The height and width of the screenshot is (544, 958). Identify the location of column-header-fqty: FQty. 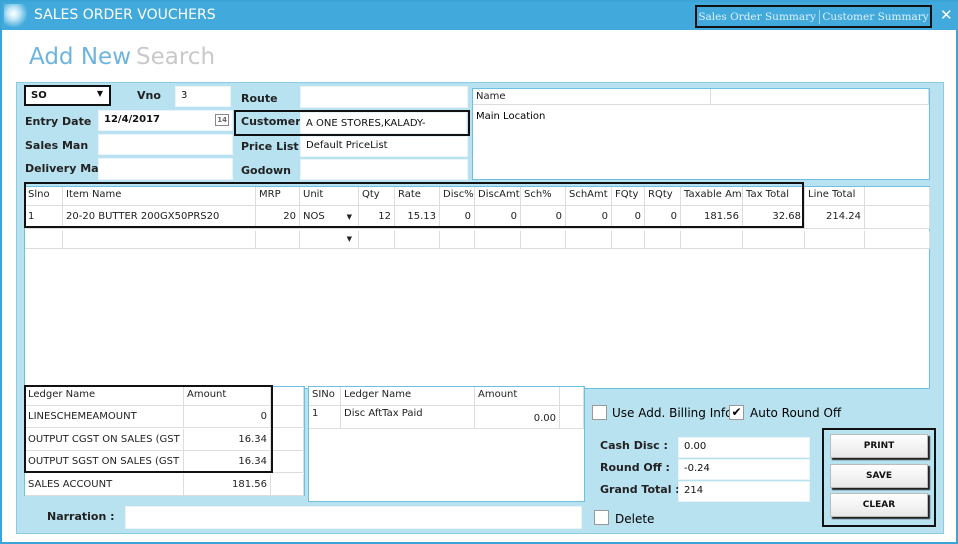
(628, 196).